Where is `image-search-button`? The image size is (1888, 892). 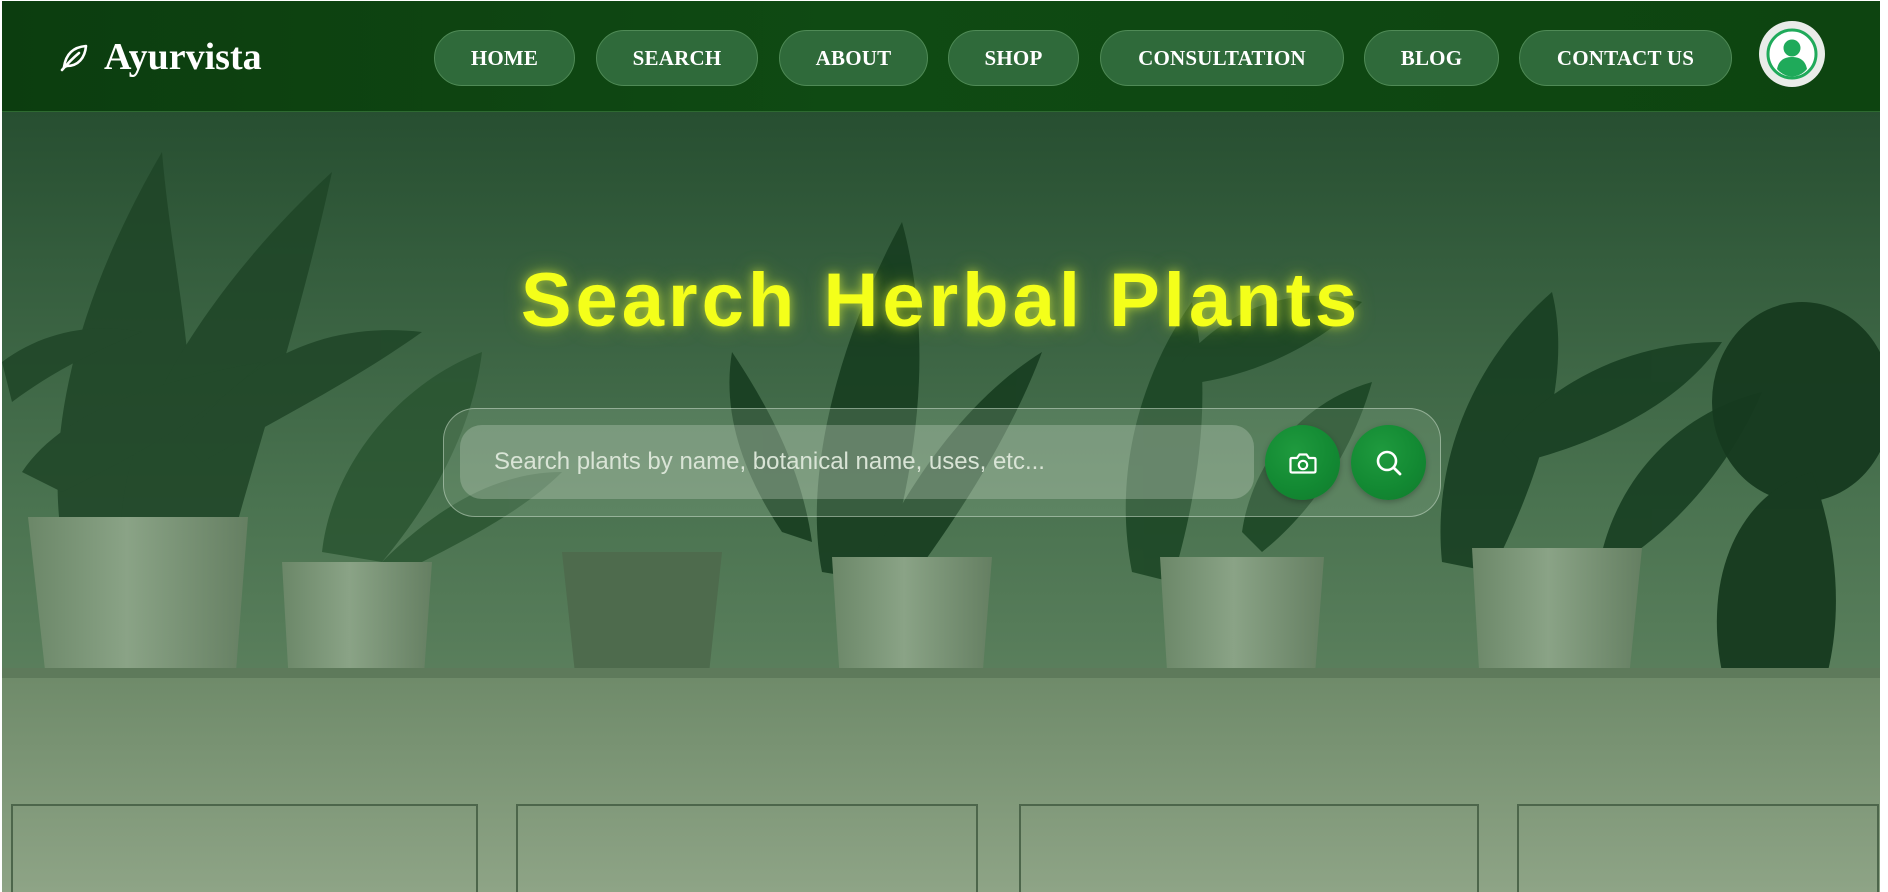
image-search-button is located at coordinates (1302, 462).